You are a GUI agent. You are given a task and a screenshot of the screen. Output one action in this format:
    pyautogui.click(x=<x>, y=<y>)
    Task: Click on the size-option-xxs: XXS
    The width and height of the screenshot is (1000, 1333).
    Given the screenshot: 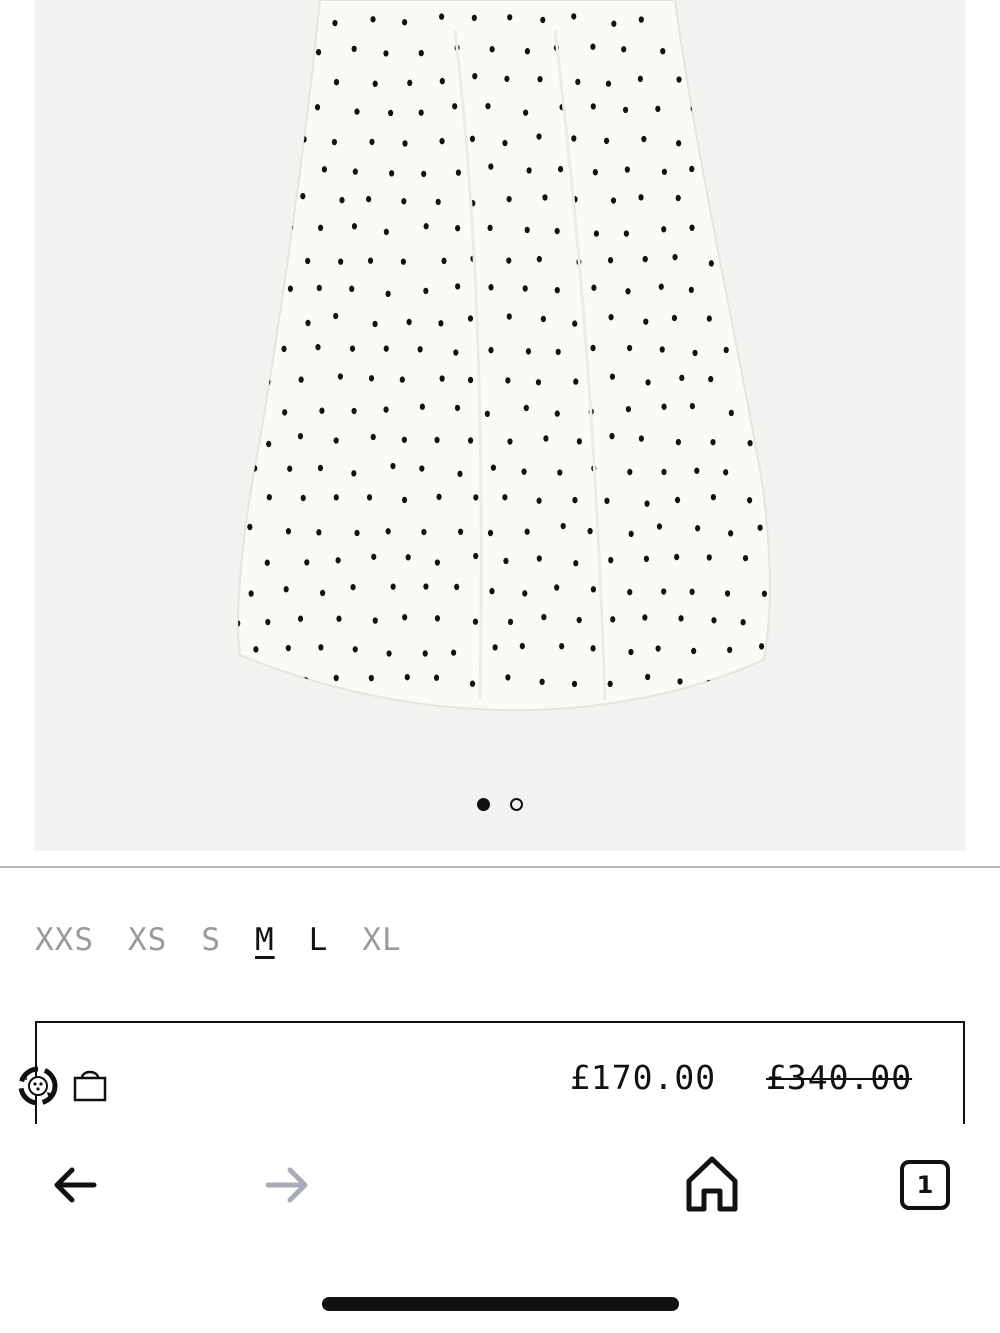 What is the action you would take?
    pyautogui.click(x=64, y=940)
    